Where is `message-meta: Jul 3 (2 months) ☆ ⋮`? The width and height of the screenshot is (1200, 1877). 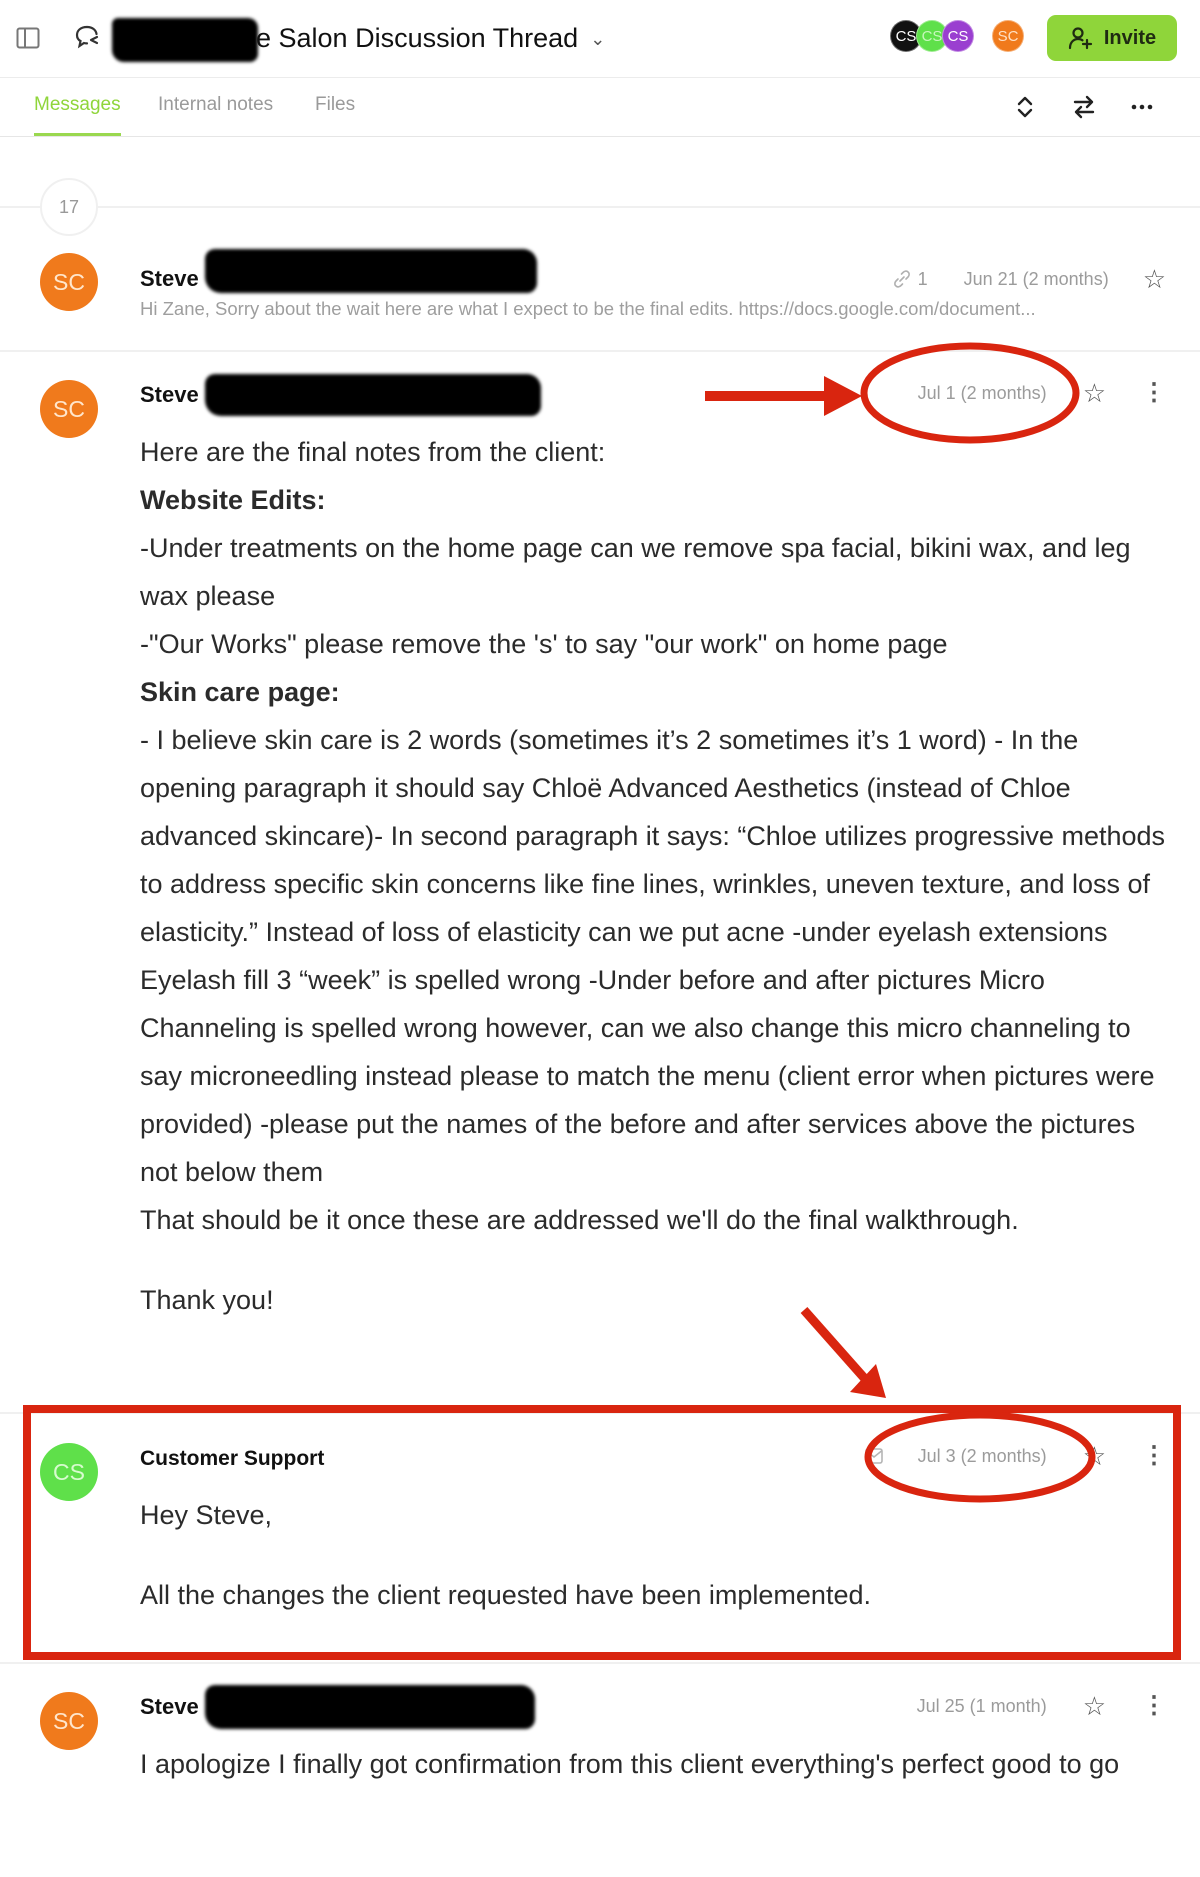 message-meta: Jul 3 (2 months) ☆ ⋮ is located at coordinates (1015, 1456).